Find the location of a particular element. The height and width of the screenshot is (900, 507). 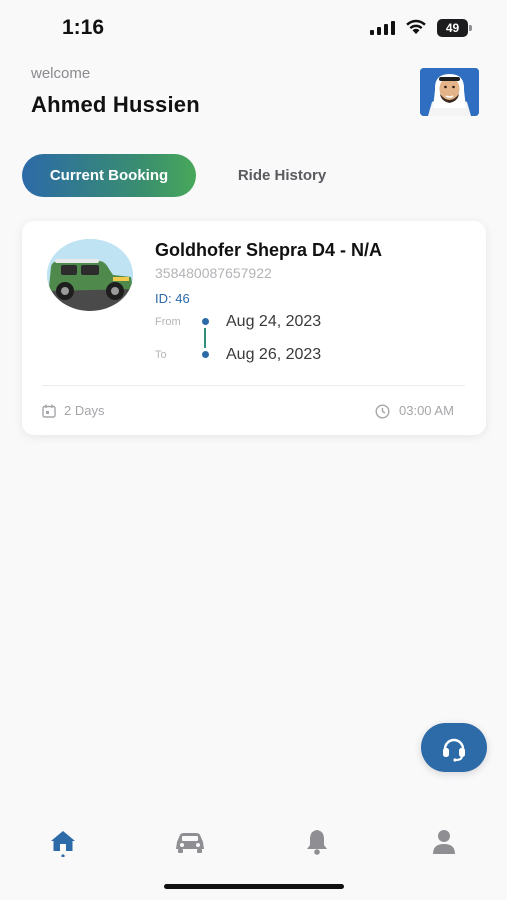

car-icon is located at coordinates (190, 843).